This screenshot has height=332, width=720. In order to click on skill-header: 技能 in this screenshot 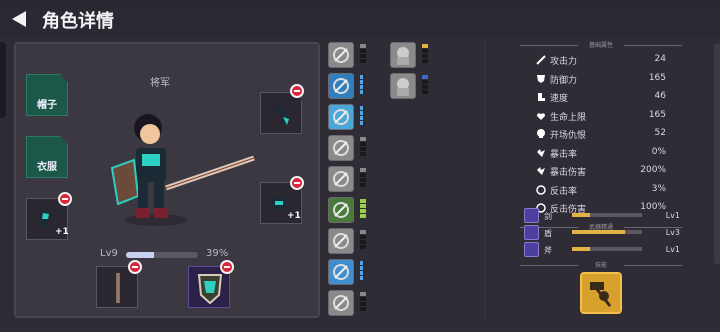, I will do `click(601, 265)`.